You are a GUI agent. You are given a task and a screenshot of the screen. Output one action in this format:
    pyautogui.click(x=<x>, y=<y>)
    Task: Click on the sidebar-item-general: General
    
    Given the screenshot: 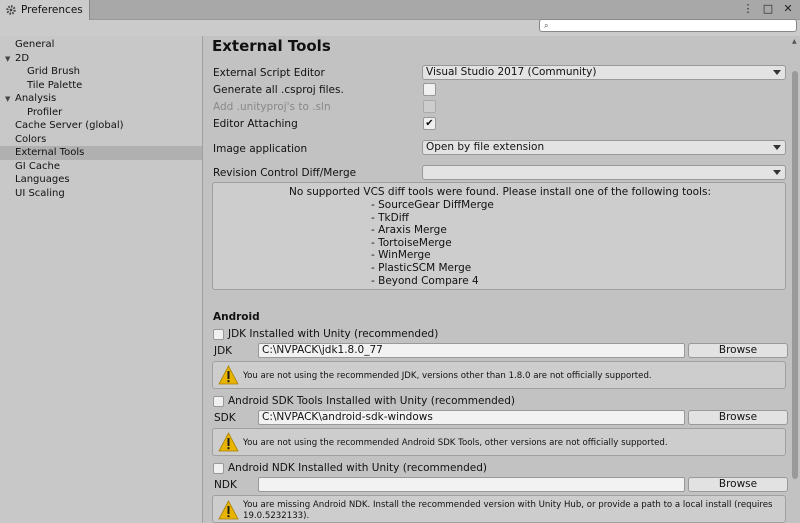 What is the action you would take?
    pyautogui.click(x=101, y=45)
    